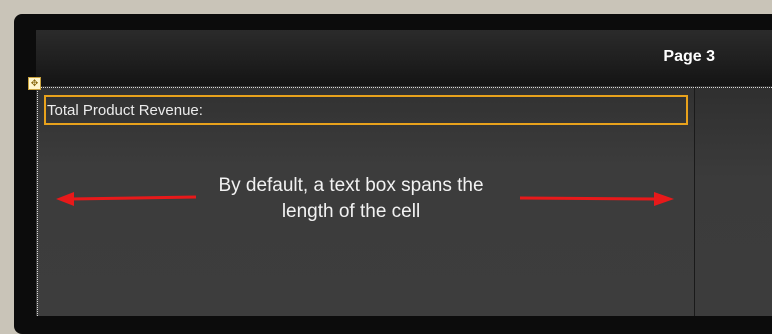 Image resolution: width=772 pixels, height=334 pixels. I want to click on annotation-line-2: length of the cell, so click(351, 211).